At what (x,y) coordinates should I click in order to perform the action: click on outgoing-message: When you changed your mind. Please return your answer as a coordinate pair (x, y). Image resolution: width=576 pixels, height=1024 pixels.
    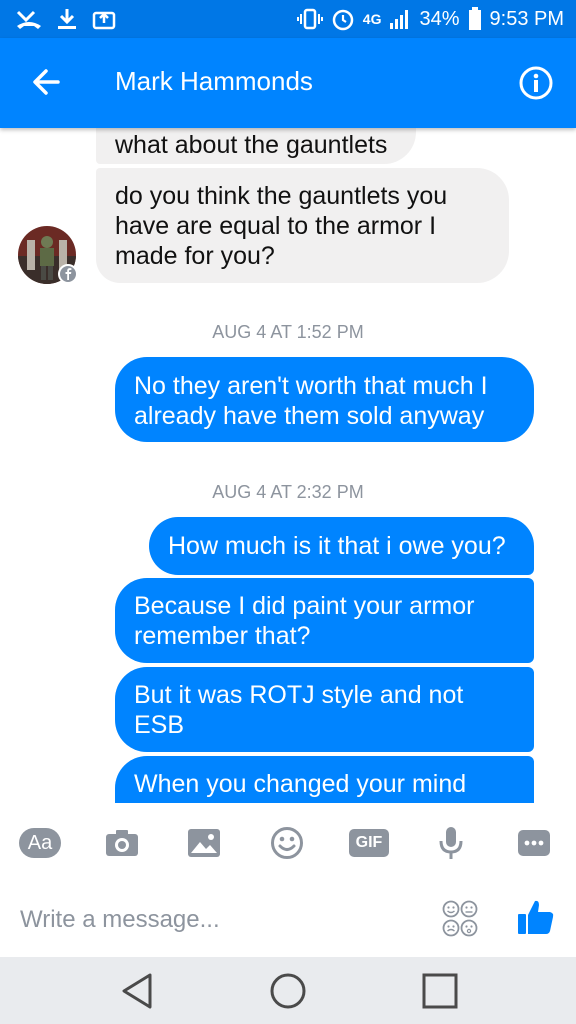
    Looking at the image, I should click on (324, 779).